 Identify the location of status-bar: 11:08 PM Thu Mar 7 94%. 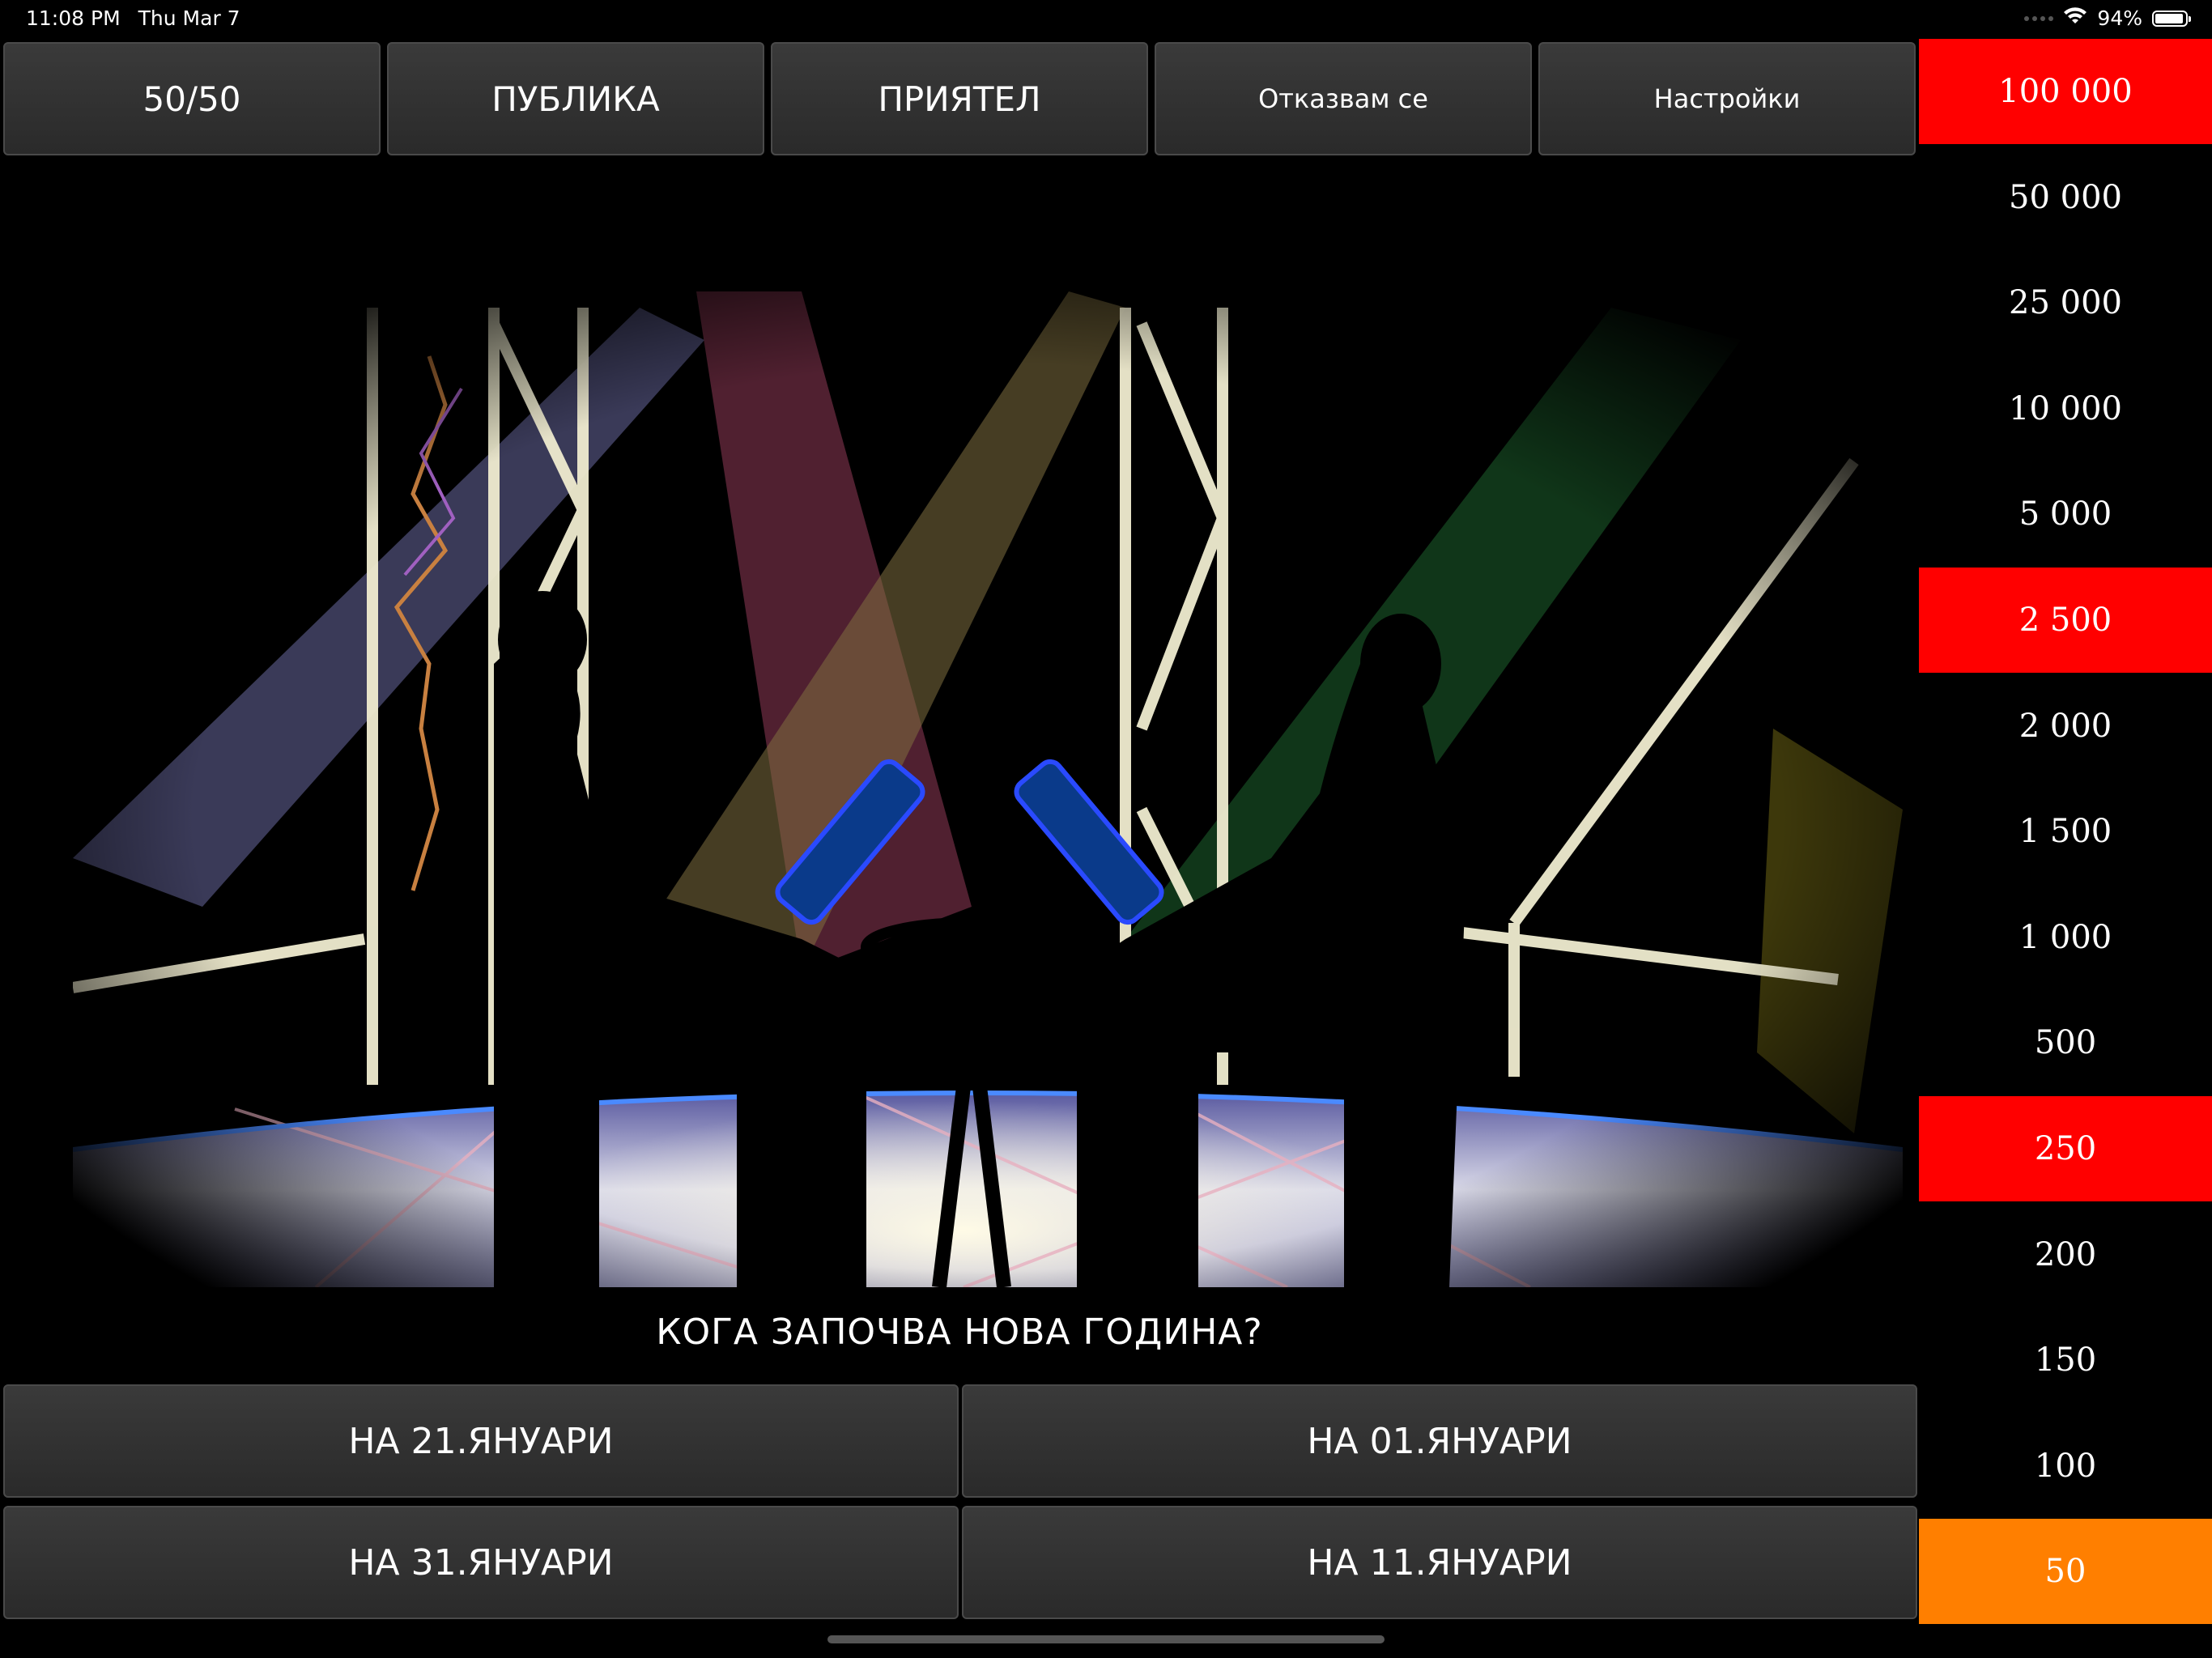
(1106, 19).